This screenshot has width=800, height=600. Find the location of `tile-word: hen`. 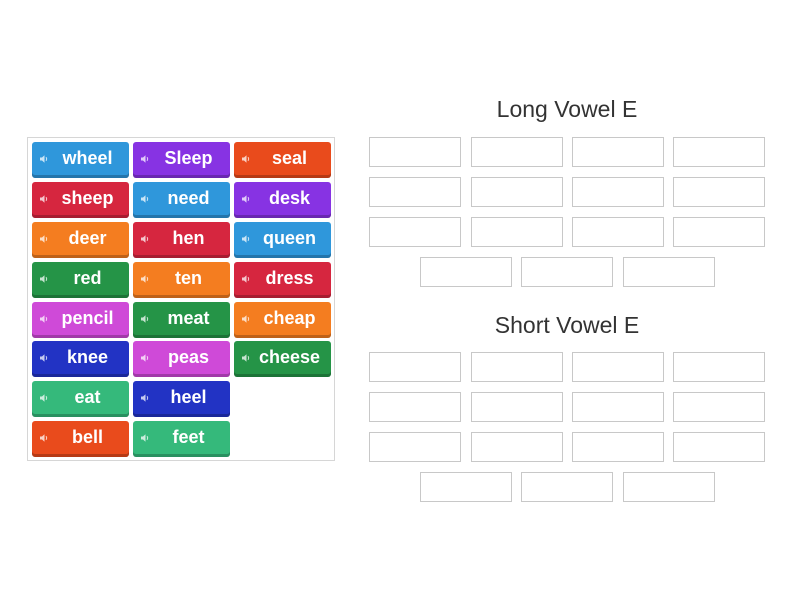

tile-word: hen is located at coordinates (188, 238).